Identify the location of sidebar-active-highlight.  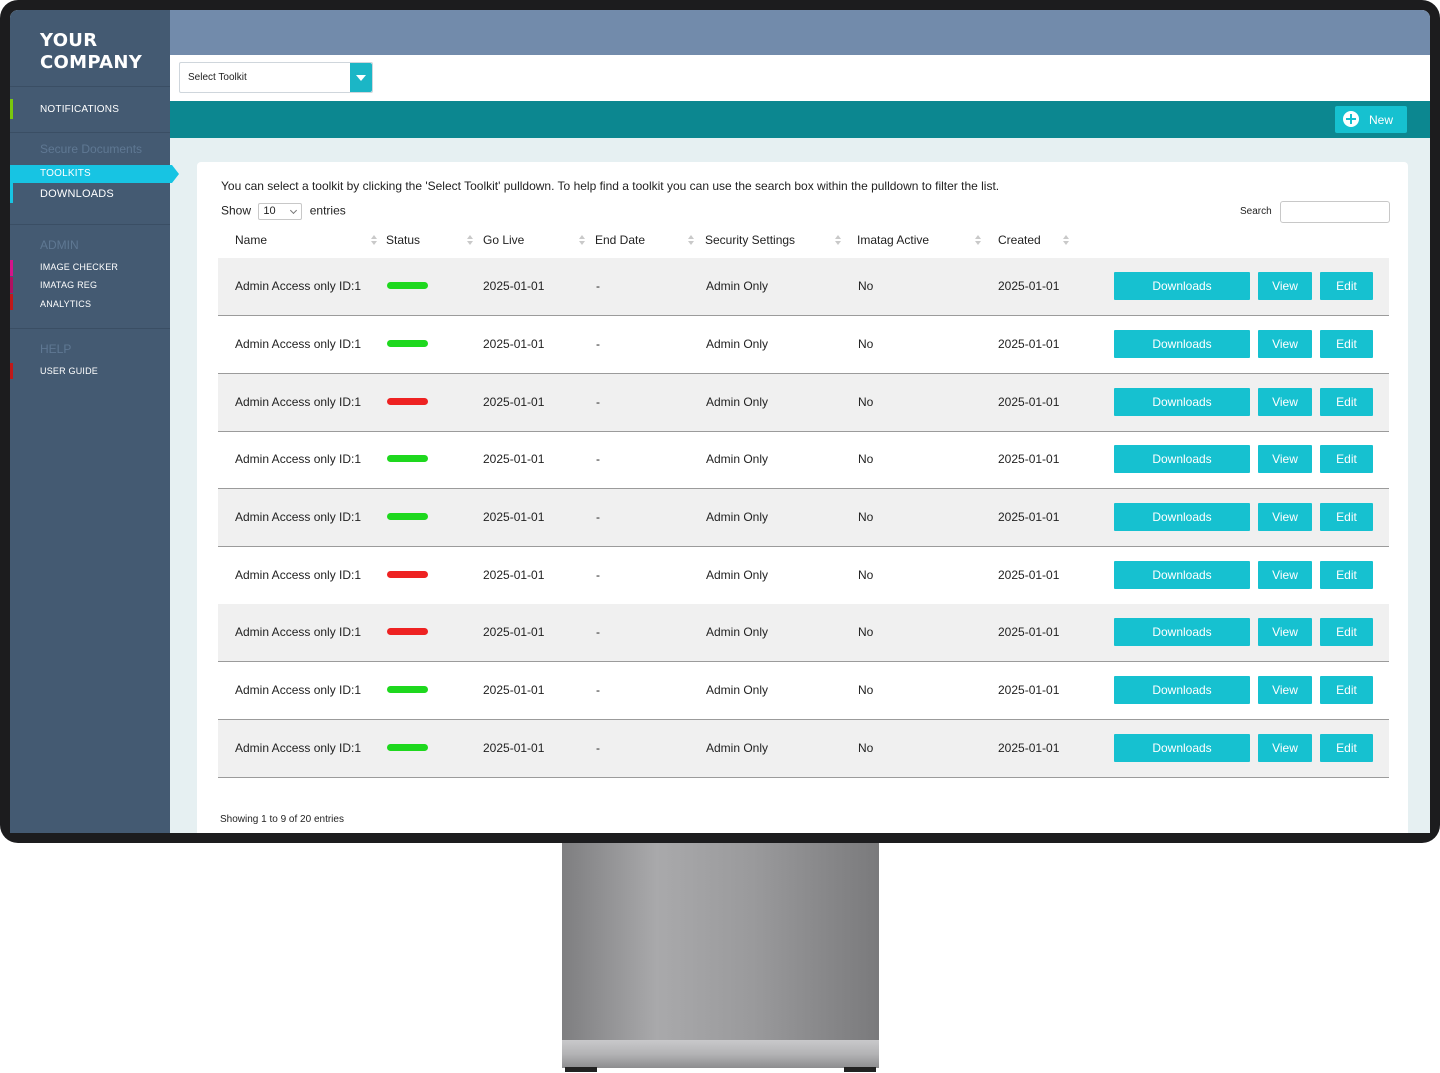
(91, 174).